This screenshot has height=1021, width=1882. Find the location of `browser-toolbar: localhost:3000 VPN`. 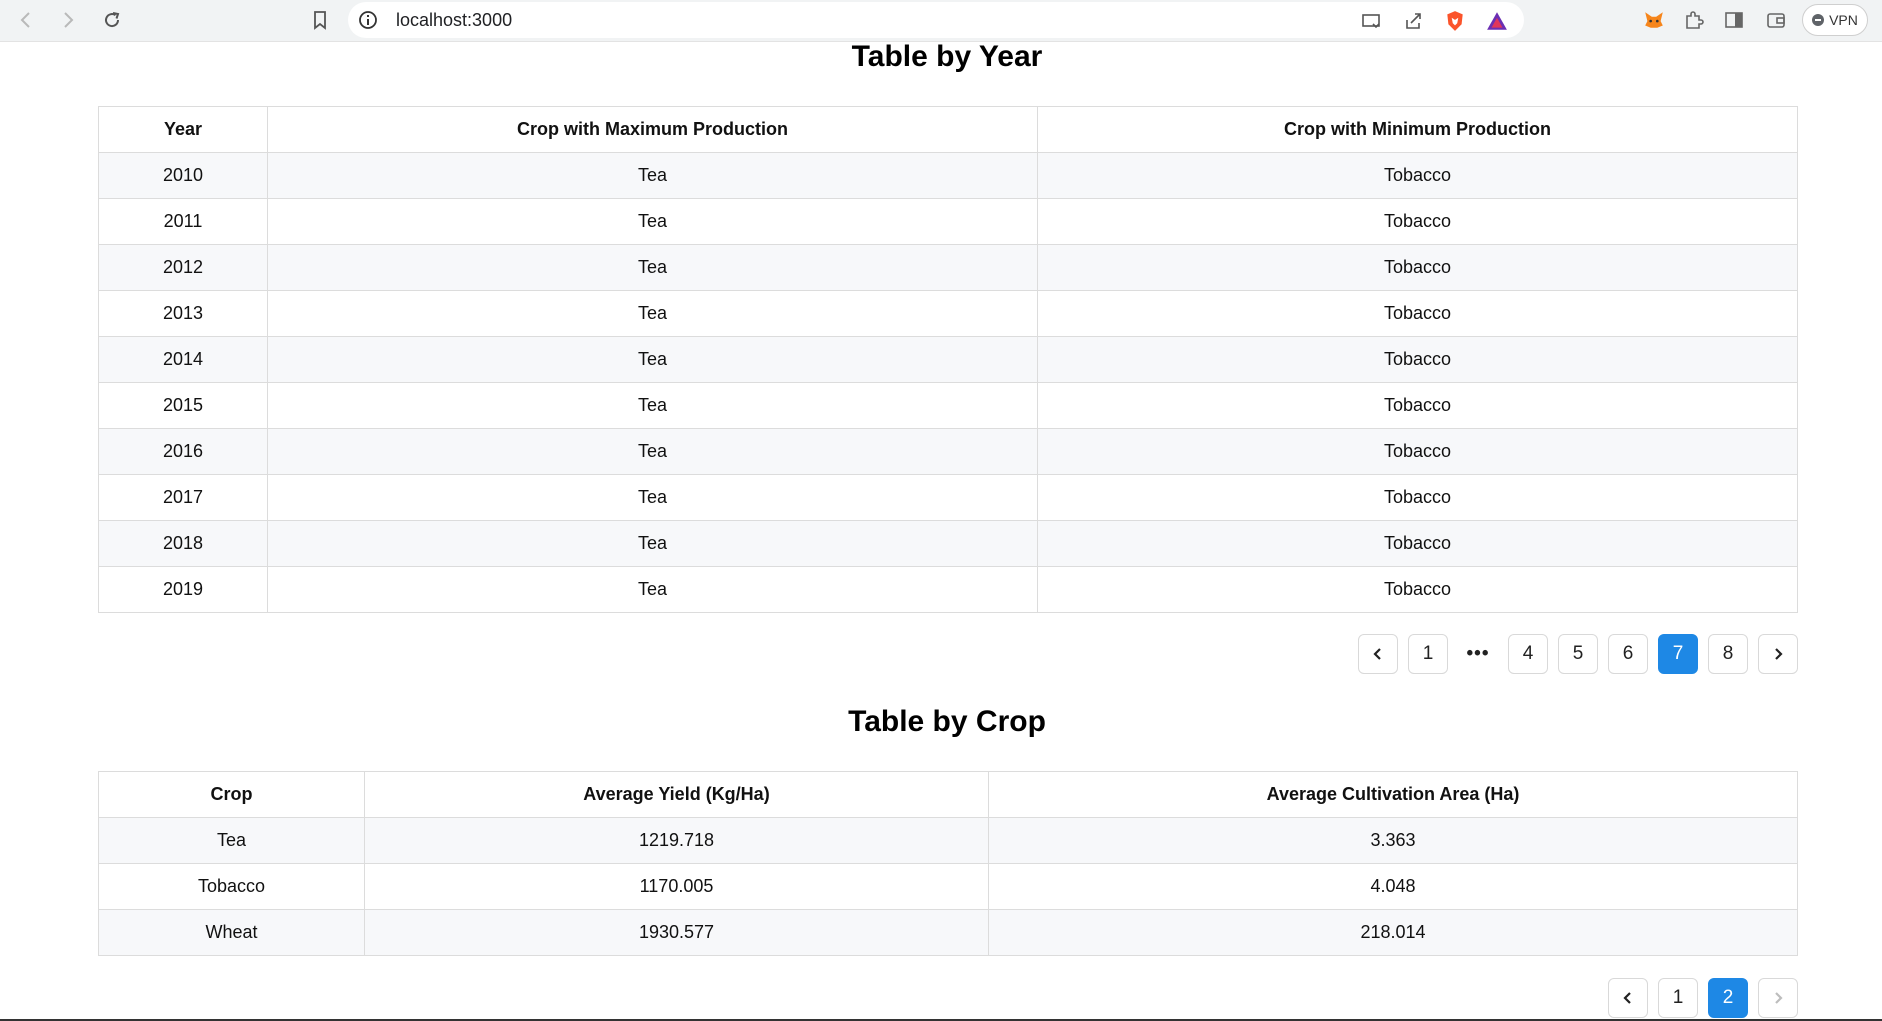

browser-toolbar: localhost:3000 VPN is located at coordinates (941, 21).